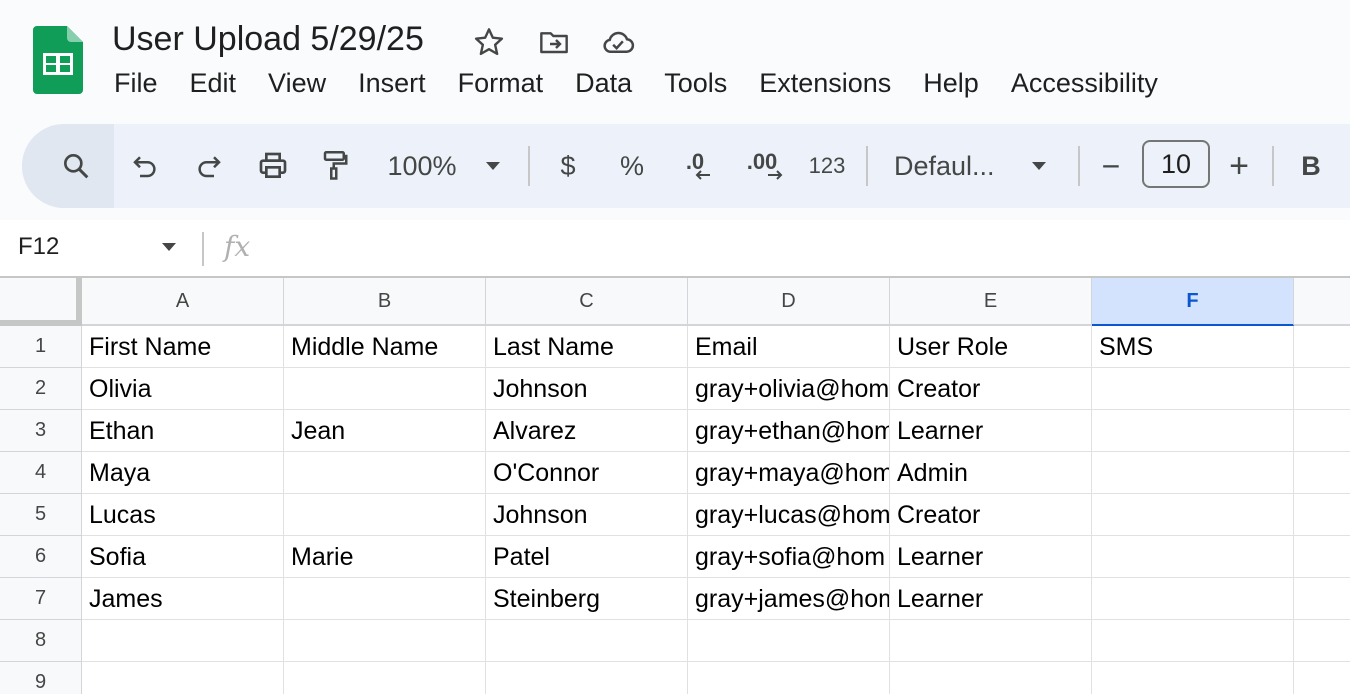 This screenshot has width=1350, height=694. What do you see at coordinates (827, 166) in the screenshot?
I see `number-format-button: 123` at bounding box center [827, 166].